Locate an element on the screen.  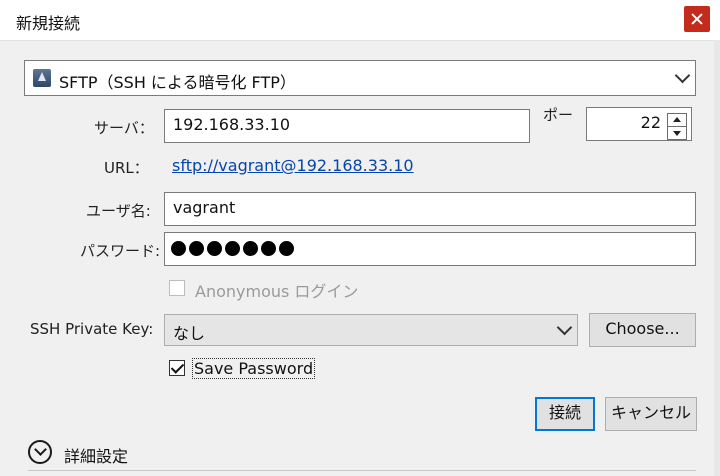
window-title: 新規接続 is located at coordinates (48, 23).